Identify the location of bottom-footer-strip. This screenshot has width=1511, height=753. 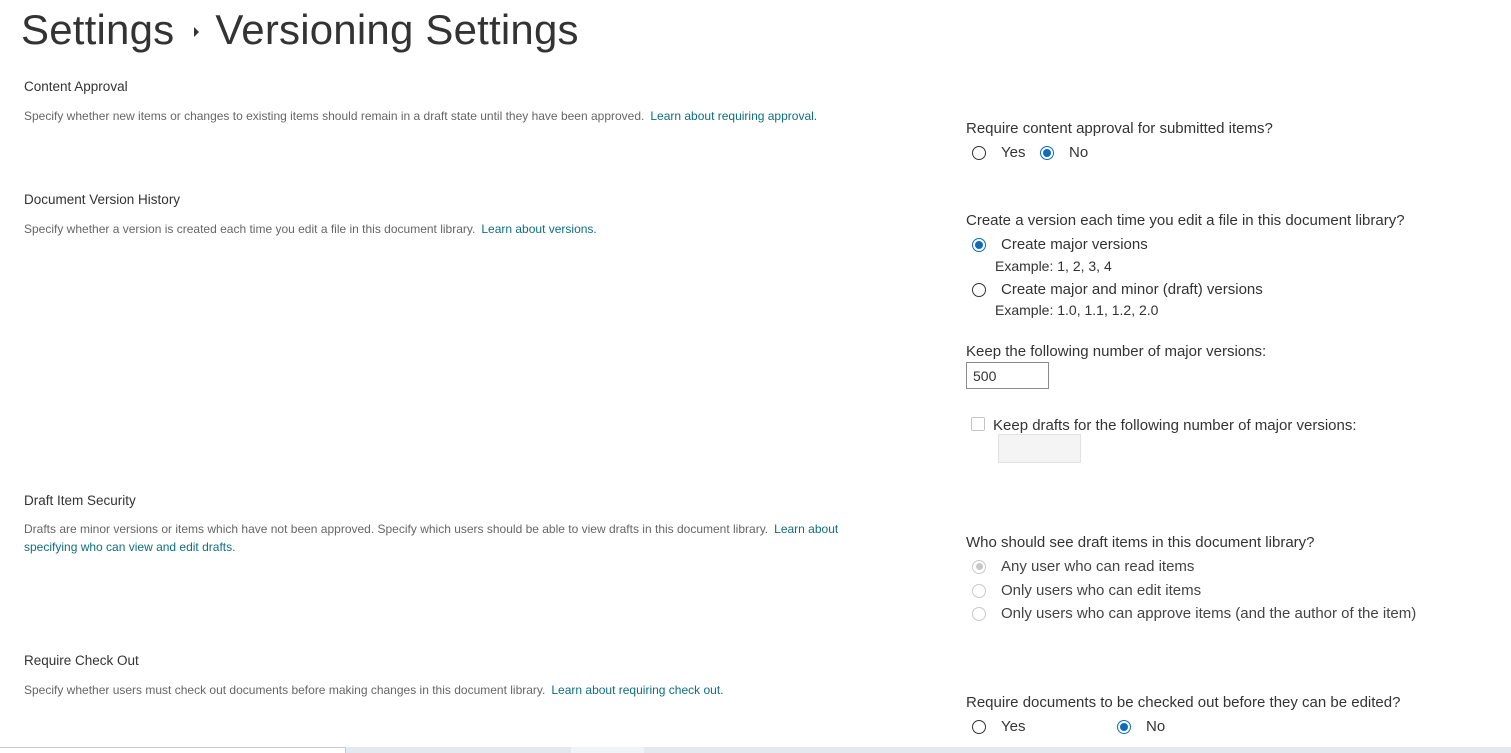
(755, 750).